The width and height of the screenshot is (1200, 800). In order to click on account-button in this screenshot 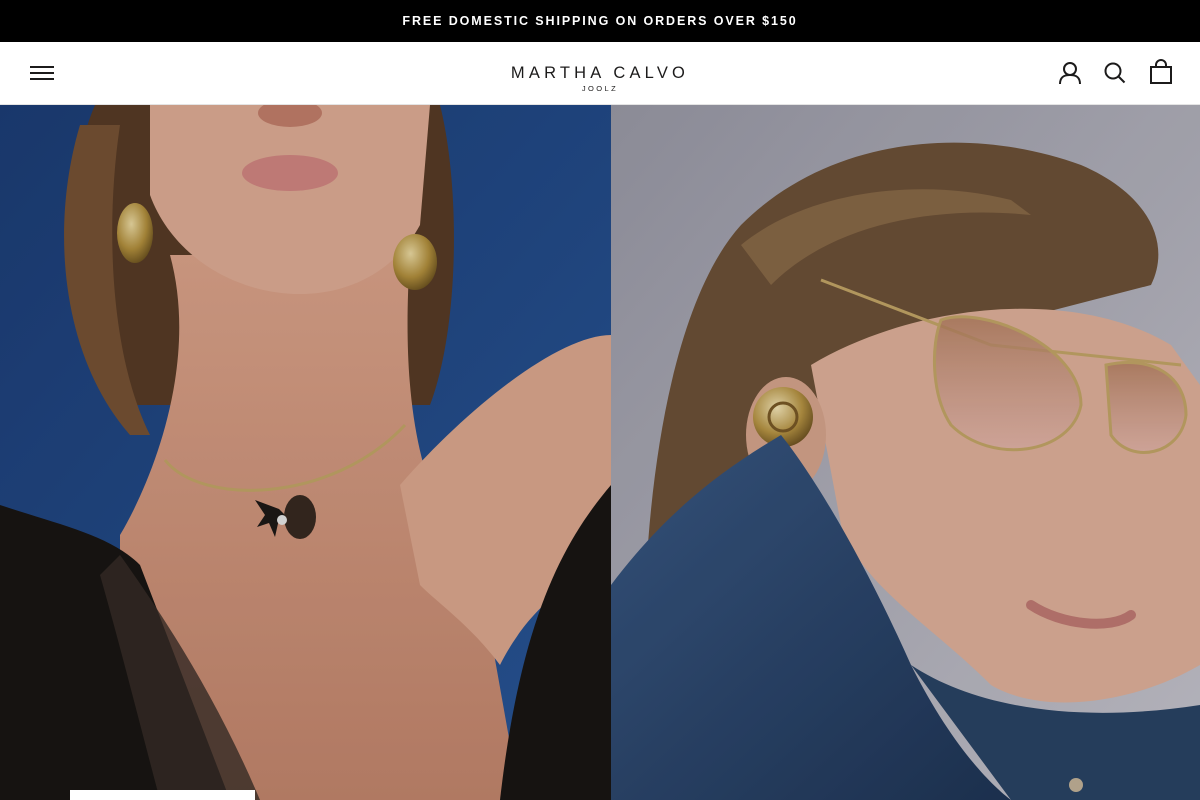, I will do `click(1070, 73)`.